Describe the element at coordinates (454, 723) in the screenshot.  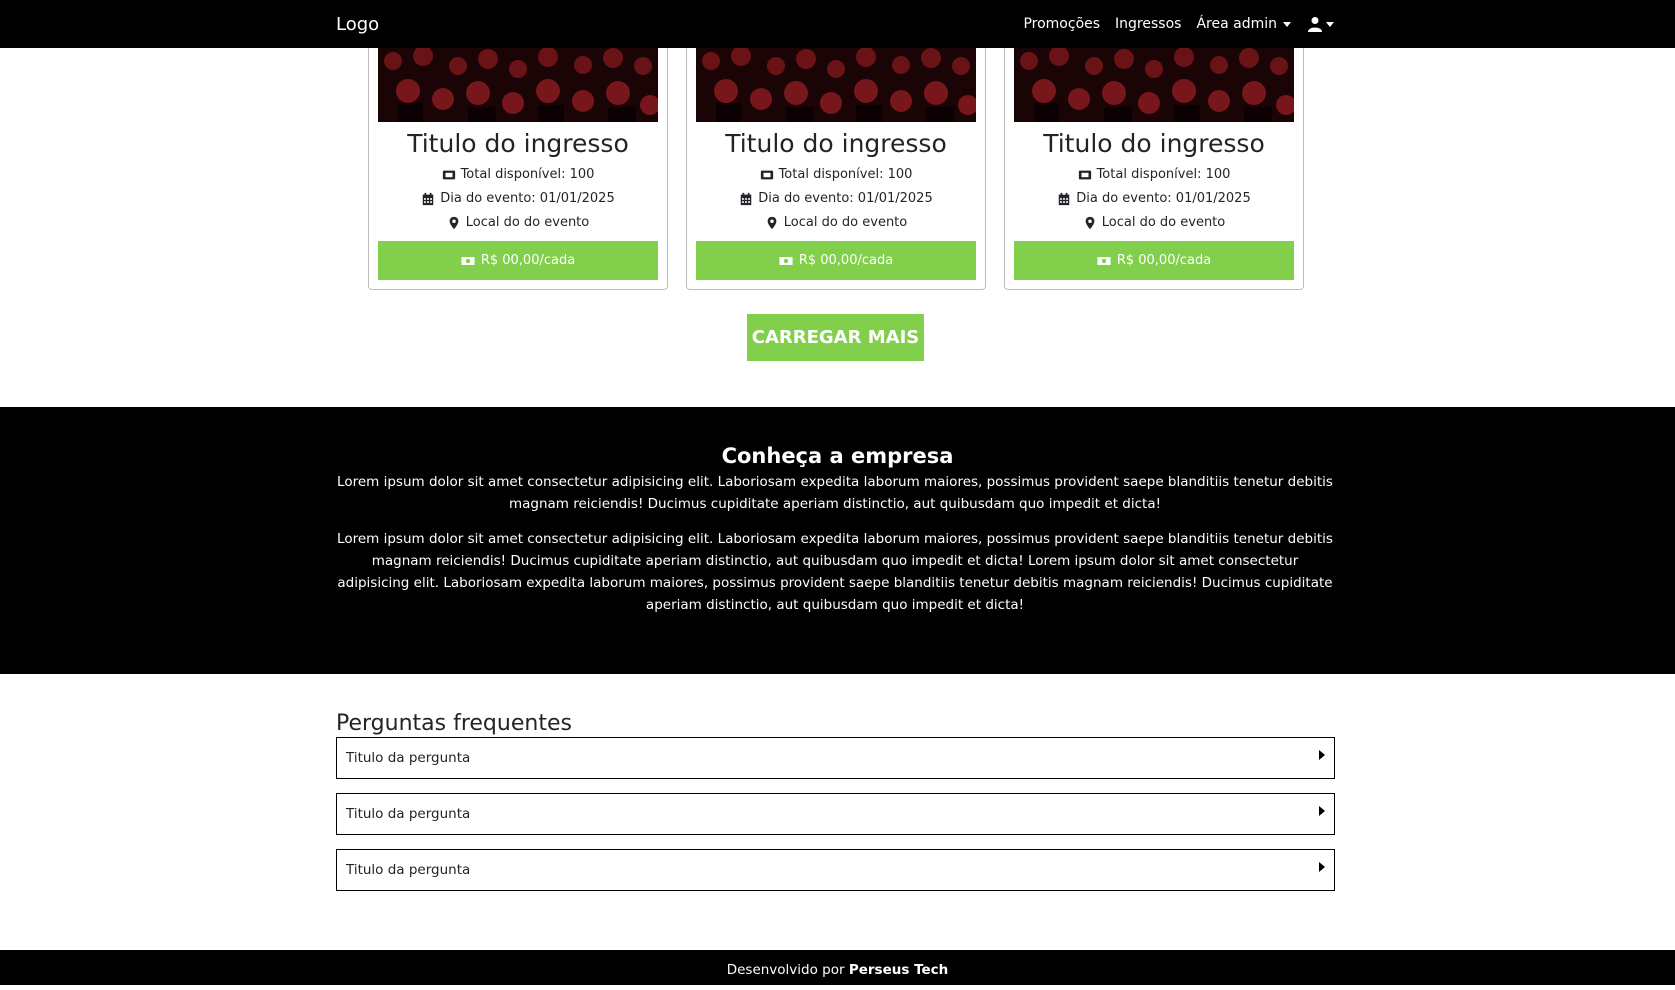
I see `faq-title: Perguntas frequentes` at that location.